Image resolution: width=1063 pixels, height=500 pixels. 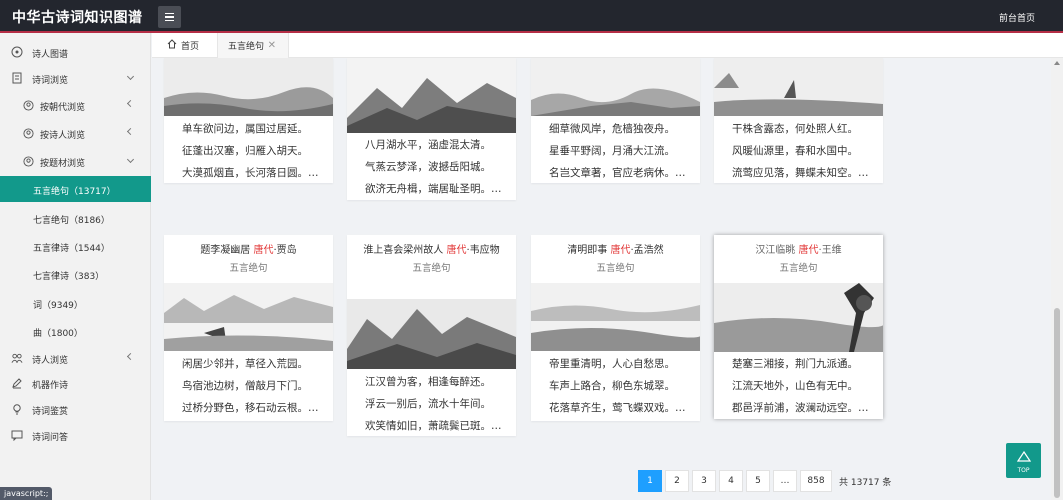 I want to click on poem-line: 气蒸云梦泽，波撼岳阳城。, so click(x=428, y=167).